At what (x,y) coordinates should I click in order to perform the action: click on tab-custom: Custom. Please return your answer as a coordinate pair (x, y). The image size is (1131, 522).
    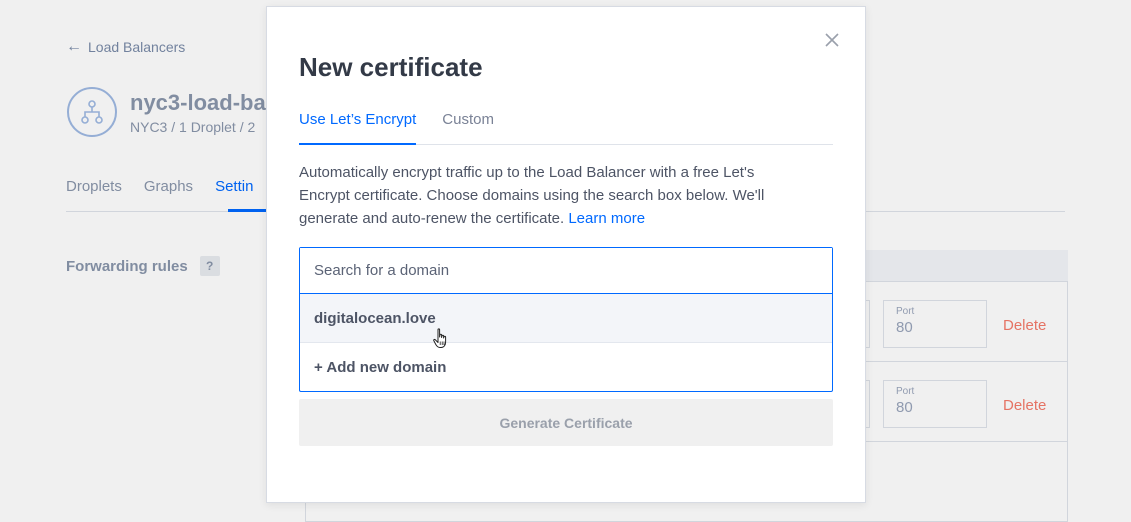
    Looking at the image, I should click on (468, 128).